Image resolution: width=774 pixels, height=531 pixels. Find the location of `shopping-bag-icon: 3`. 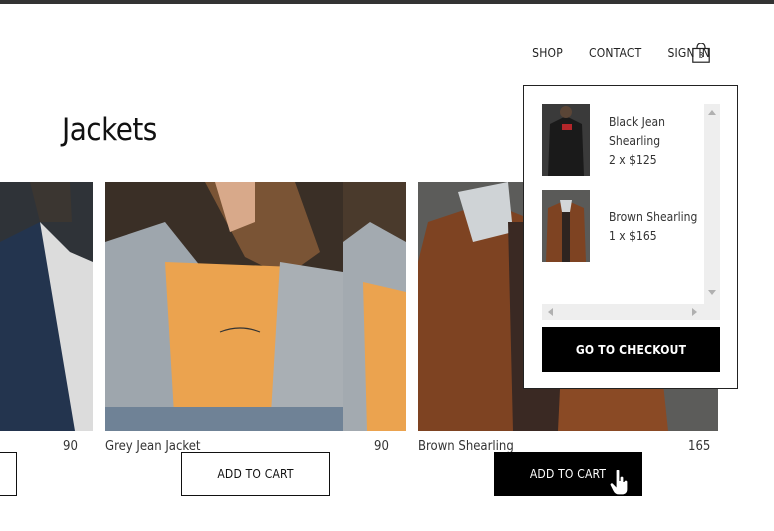

shopping-bag-icon: 3 is located at coordinates (701, 52).